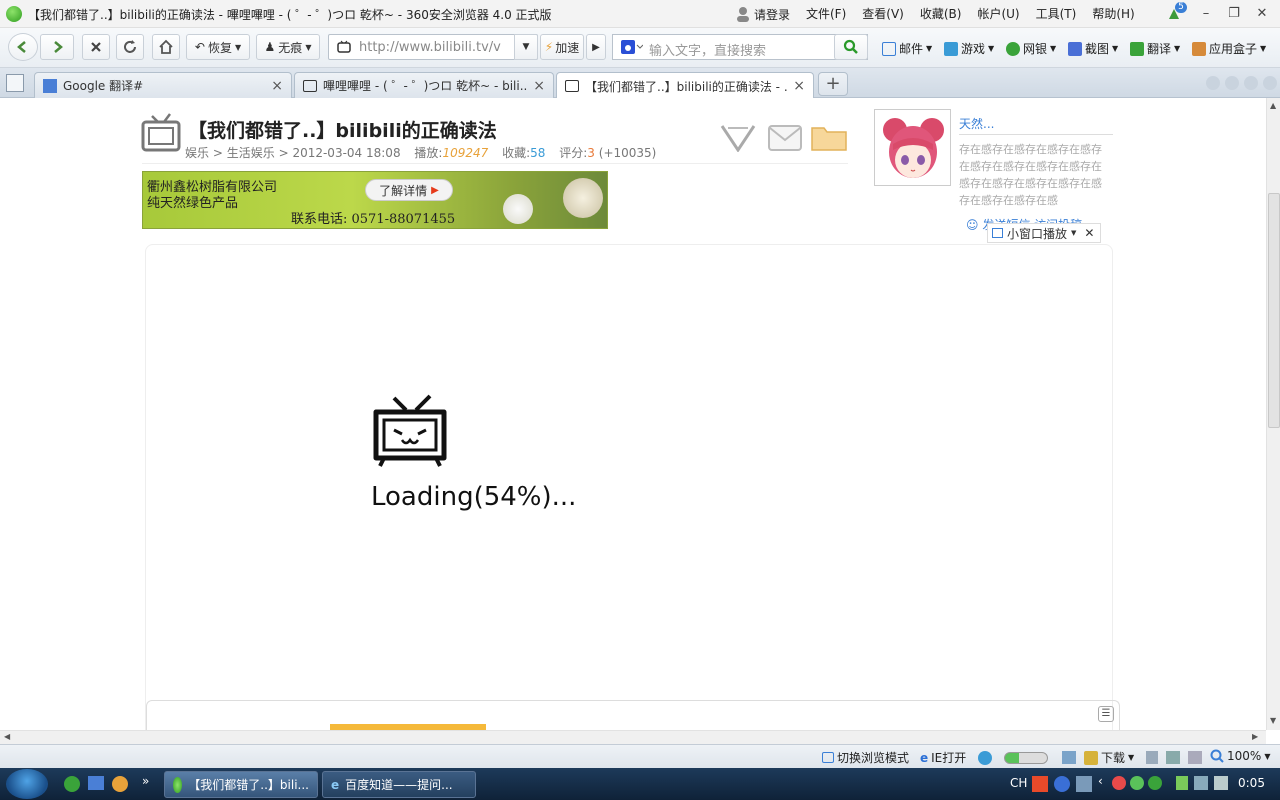  I want to click on tray-expand-icon: ‹, so click(1100, 781).